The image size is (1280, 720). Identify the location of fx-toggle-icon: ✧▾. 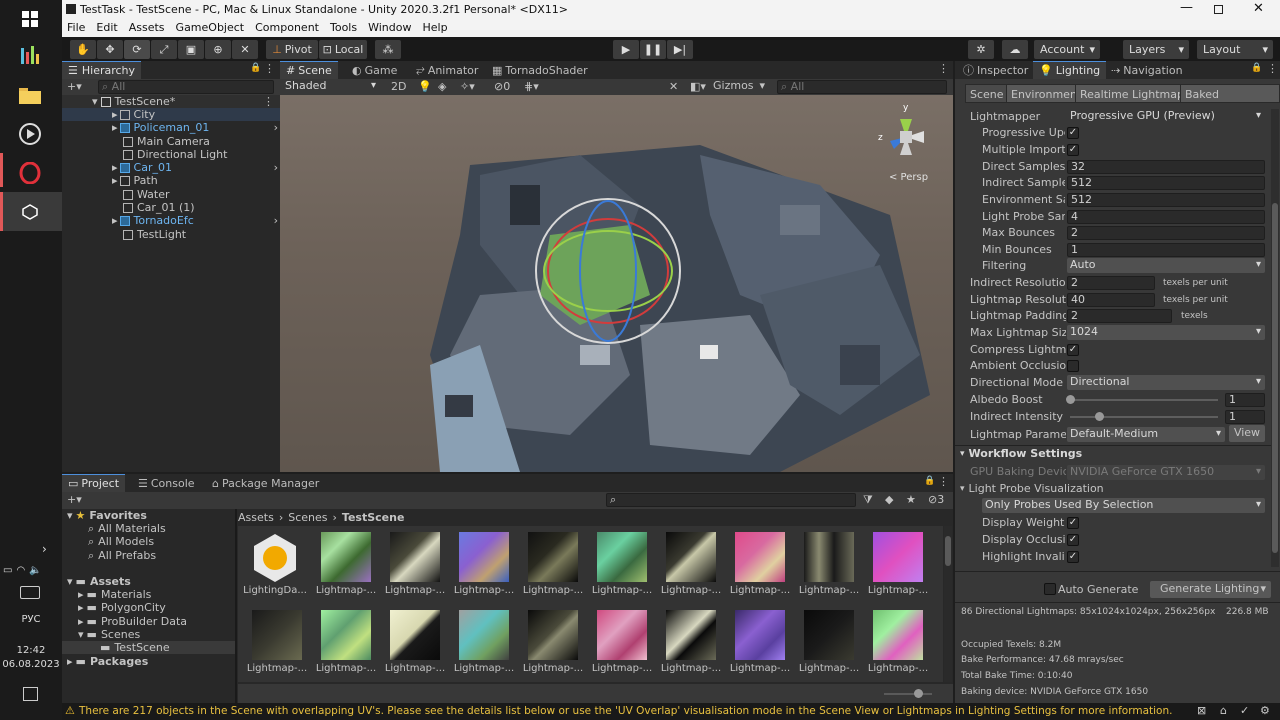
(467, 86).